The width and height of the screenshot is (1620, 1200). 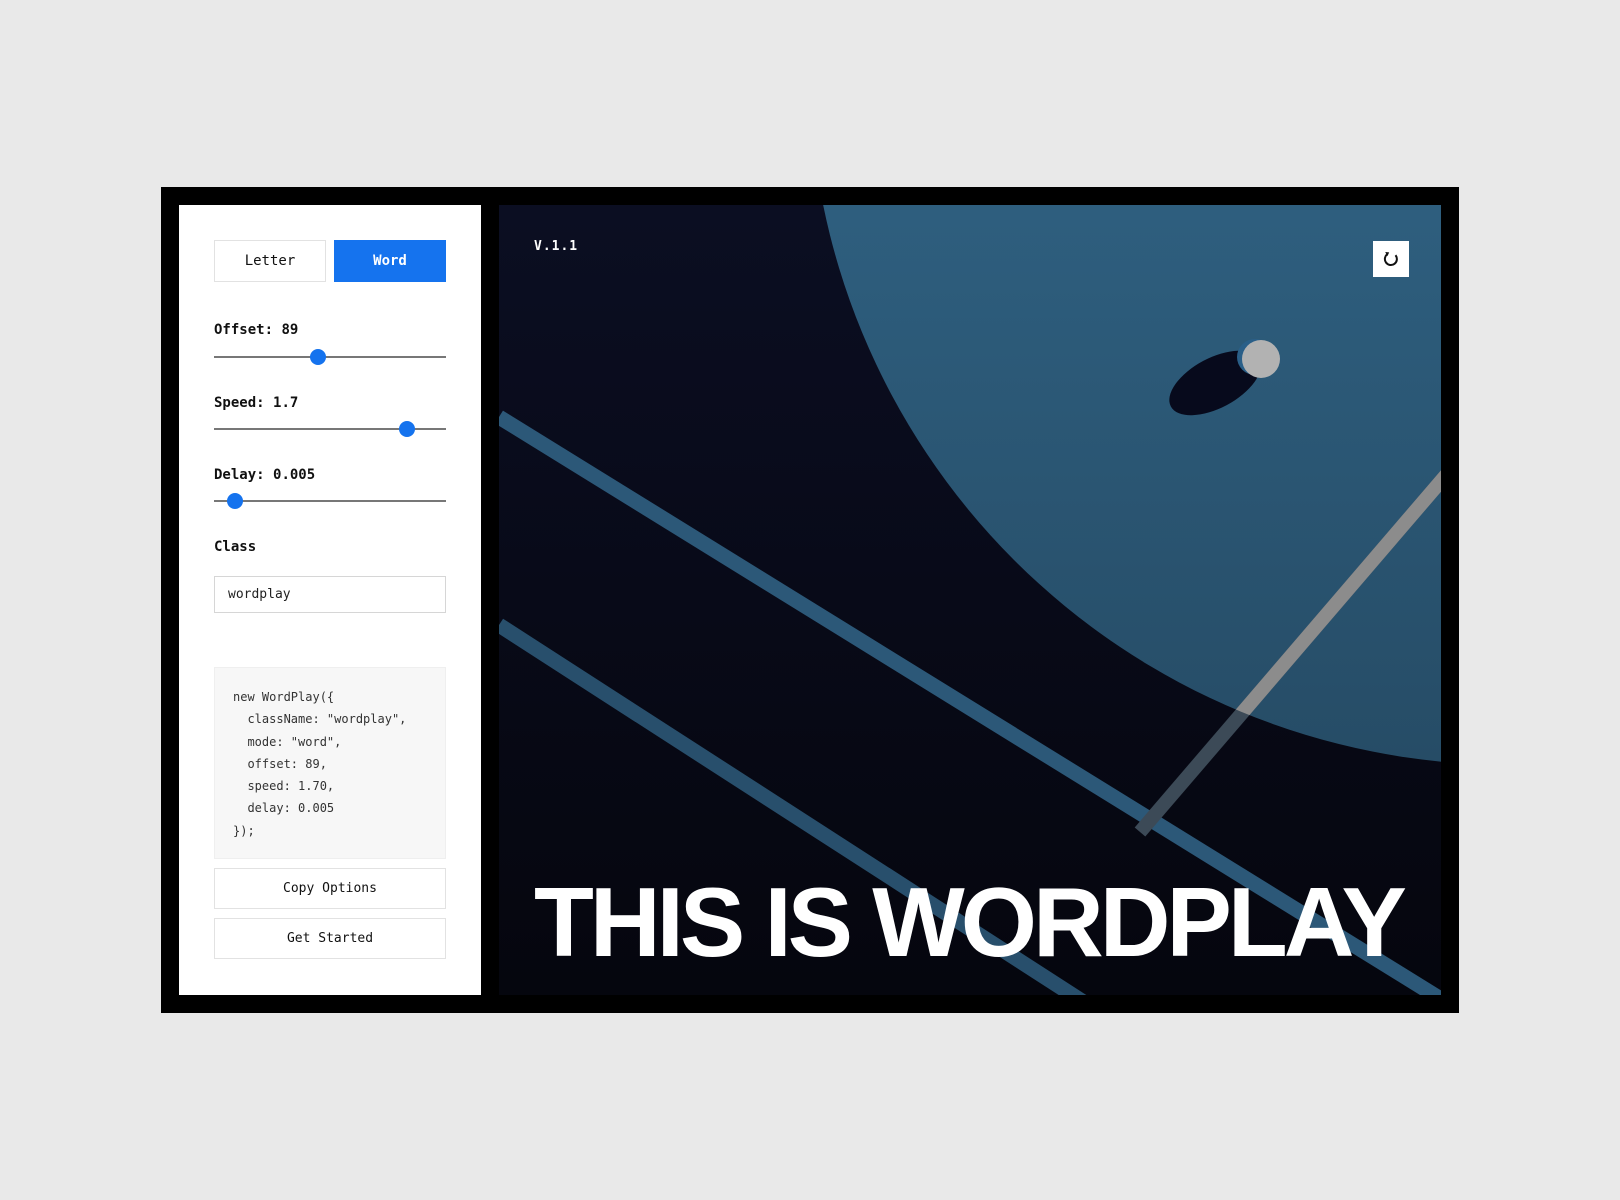 I want to click on offset-value: 89, so click(x=290, y=330).